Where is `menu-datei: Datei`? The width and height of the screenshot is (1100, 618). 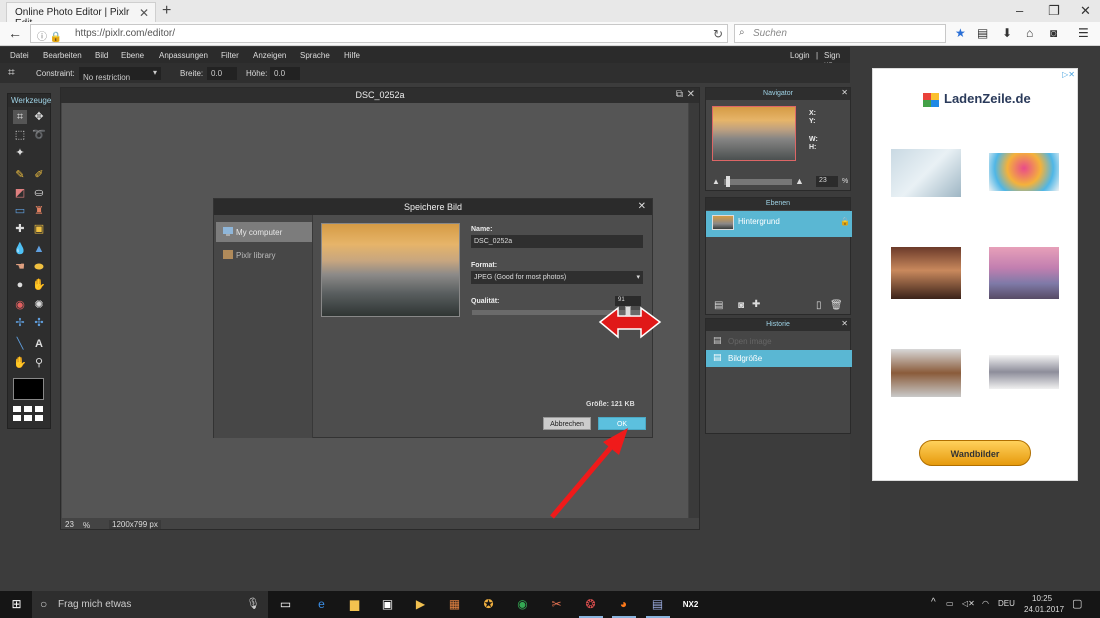 menu-datei: Datei is located at coordinates (19, 55).